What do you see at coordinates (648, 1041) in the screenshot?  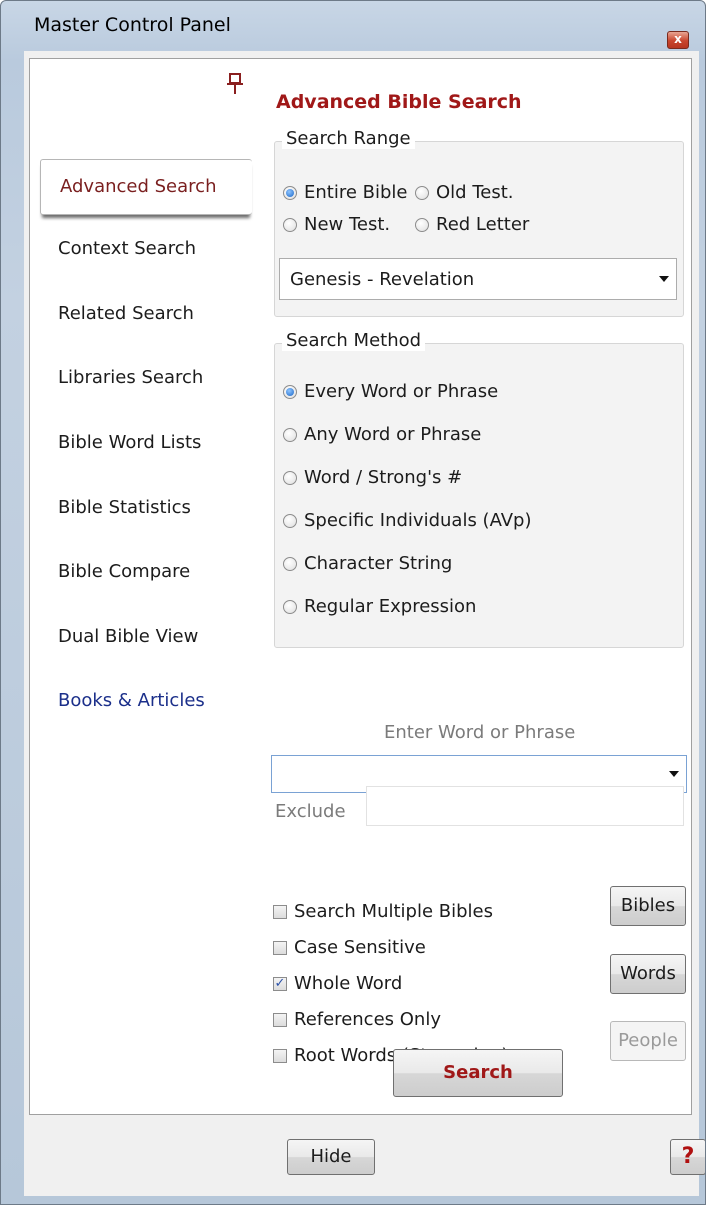 I see `people-button: People` at bounding box center [648, 1041].